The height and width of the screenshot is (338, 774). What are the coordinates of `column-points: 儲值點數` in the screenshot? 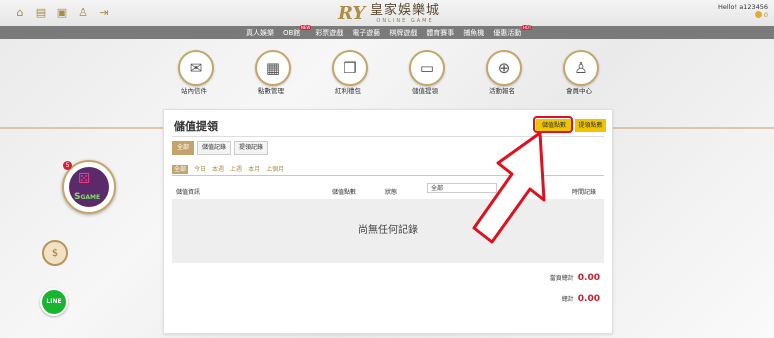 It's located at (344, 192).